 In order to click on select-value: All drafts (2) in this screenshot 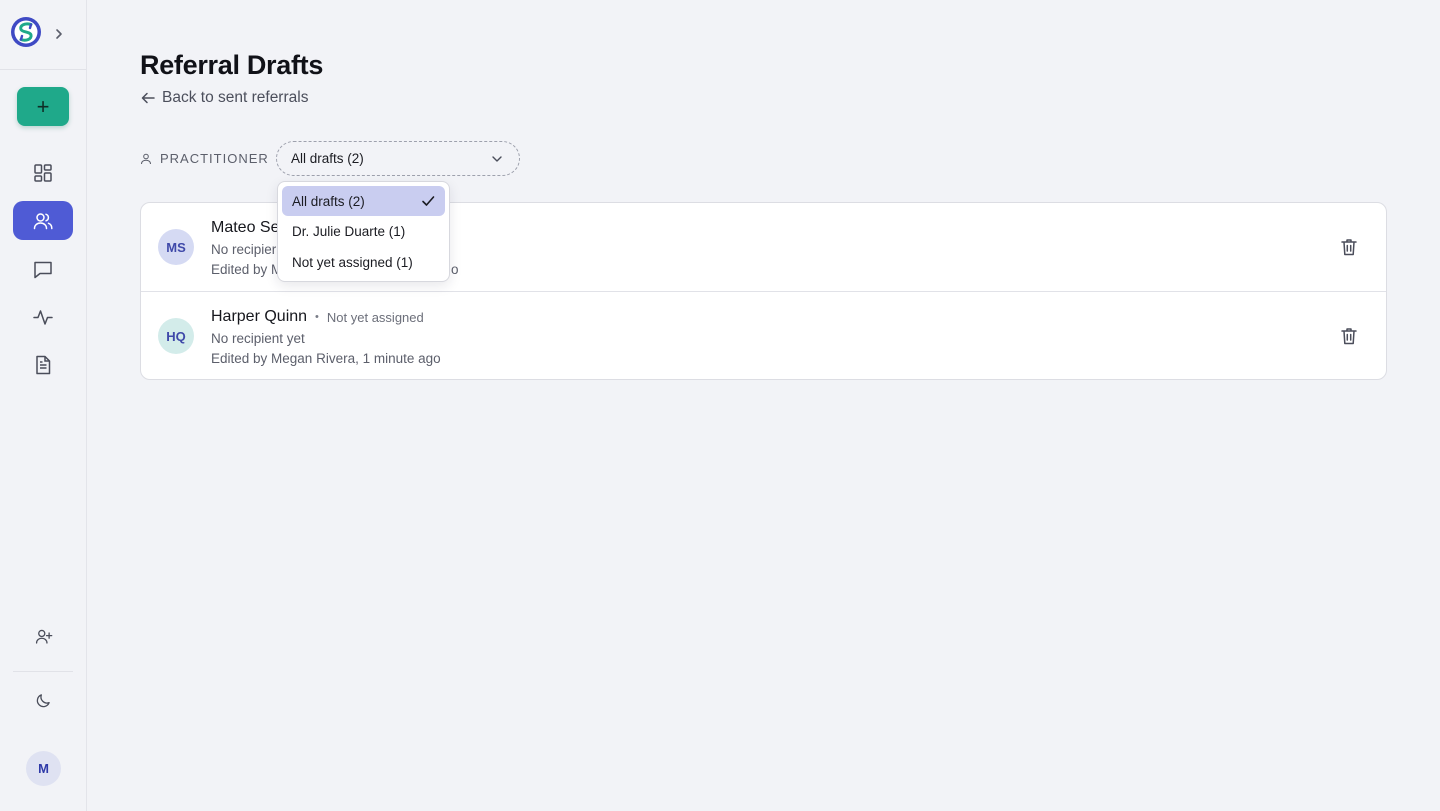, I will do `click(327, 158)`.